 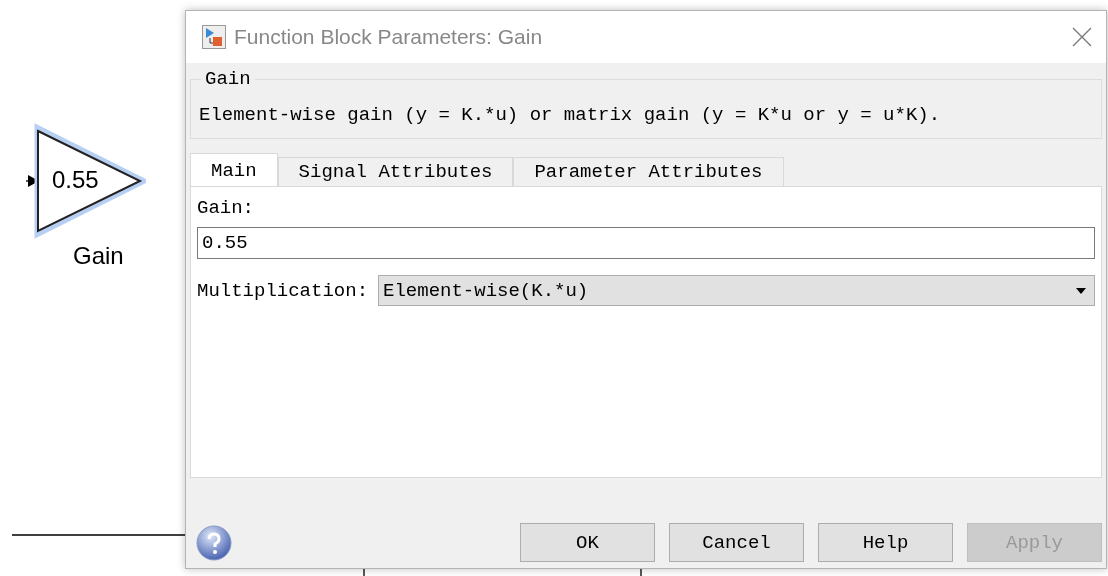 What do you see at coordinates (75, 180) in the screenshot?
I see `gain-value: 0.55` at bounding box center [75, 180].